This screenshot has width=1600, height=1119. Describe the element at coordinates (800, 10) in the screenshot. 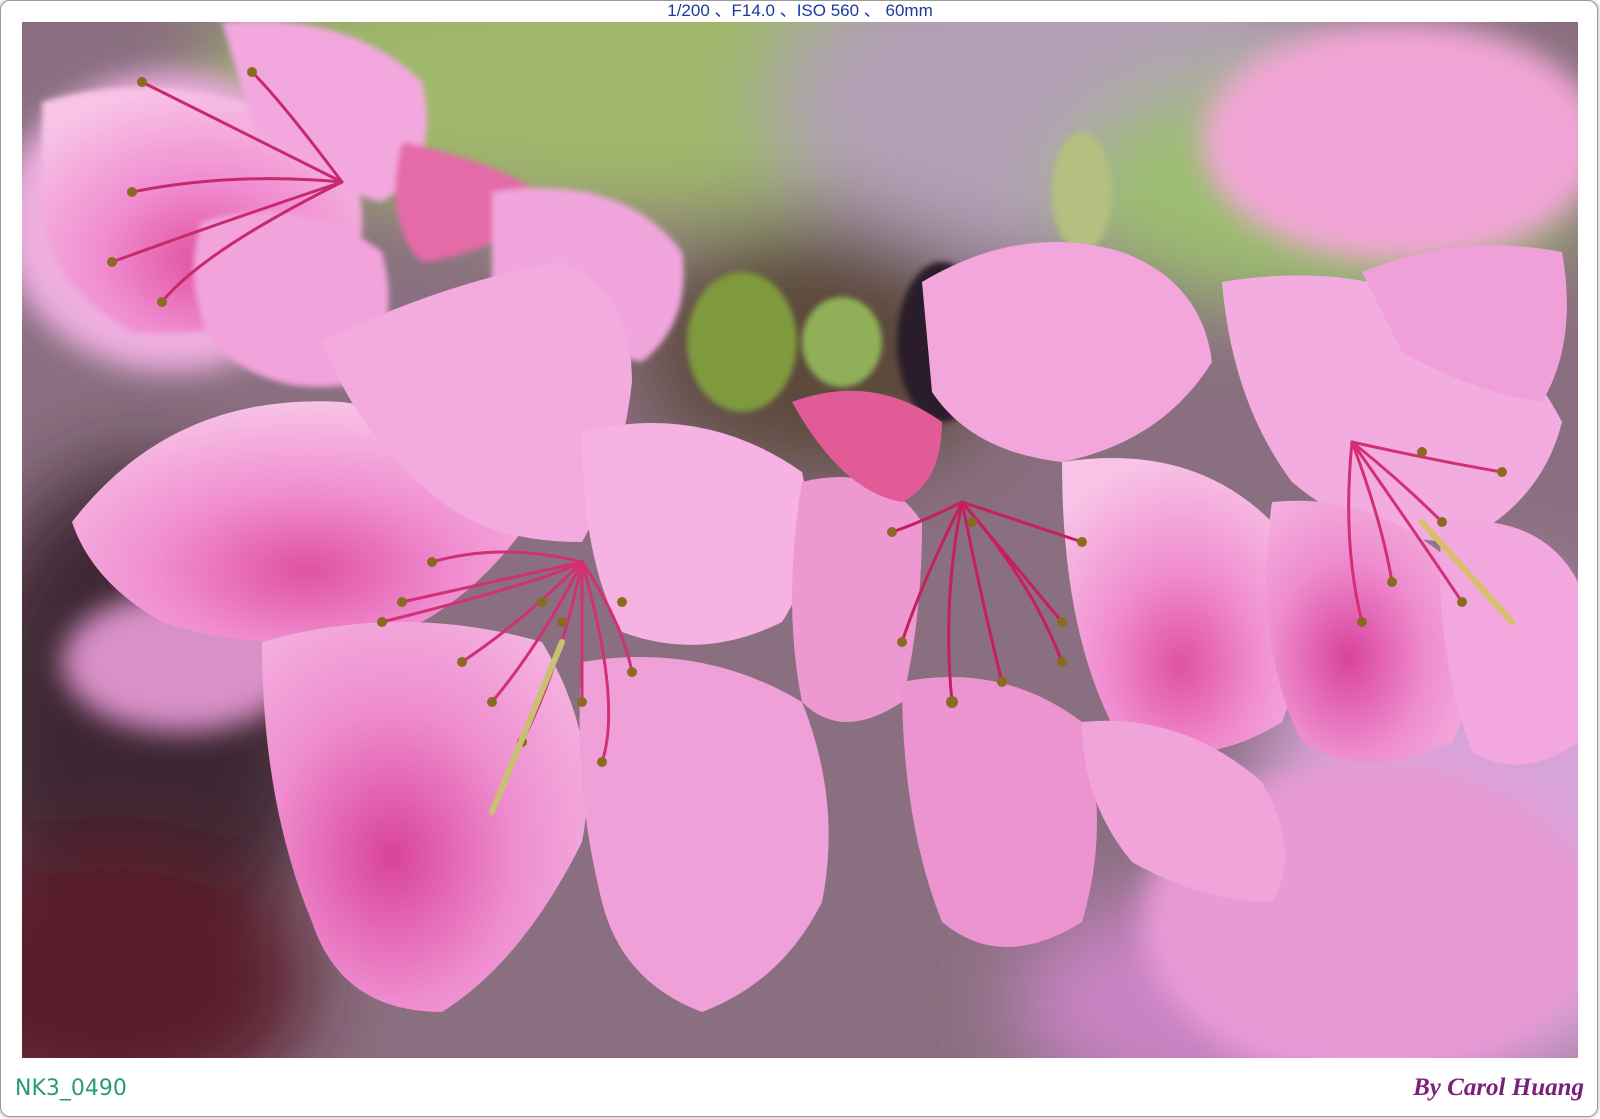

I see `exif-caption: 1/200 、F14.0 、ISO 560 、 60mm` at that location.